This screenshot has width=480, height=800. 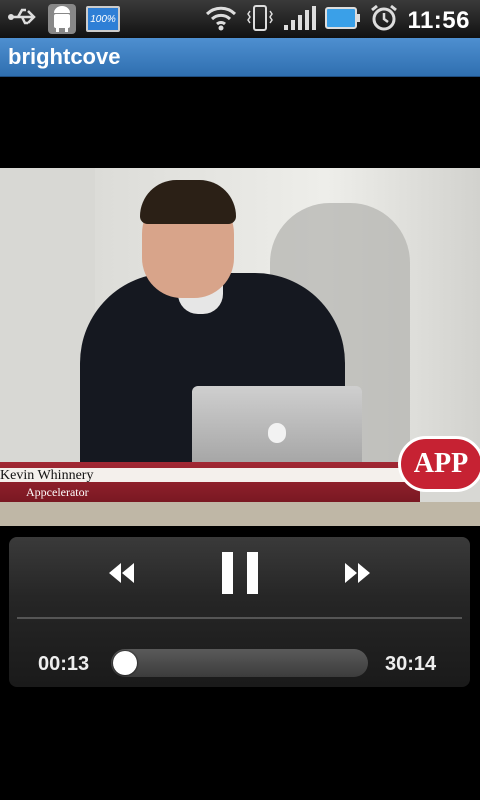 I want to click on usb-icon, so click(x=23, y=19).